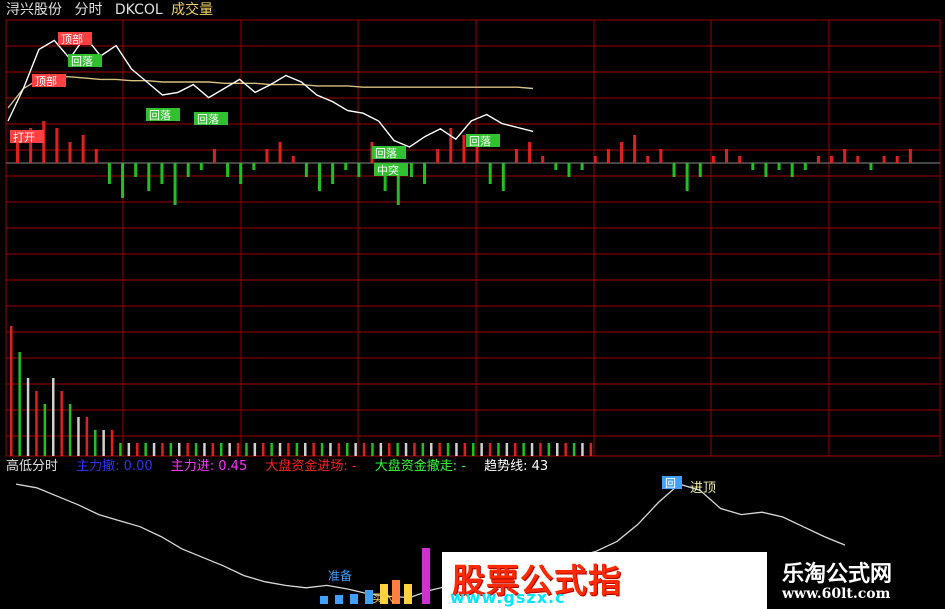  What do you see at coordinates (114, 466) in the screenshot?
I see `indicator-main-out: 主力撤: 0.00` at bounding box center [114, 466].